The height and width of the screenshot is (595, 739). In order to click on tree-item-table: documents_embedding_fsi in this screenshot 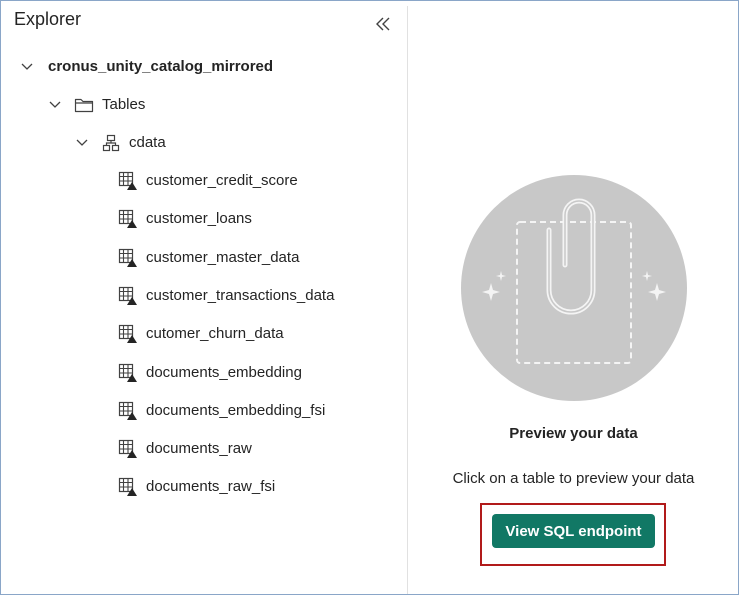, I will do `click(221, 411)`.